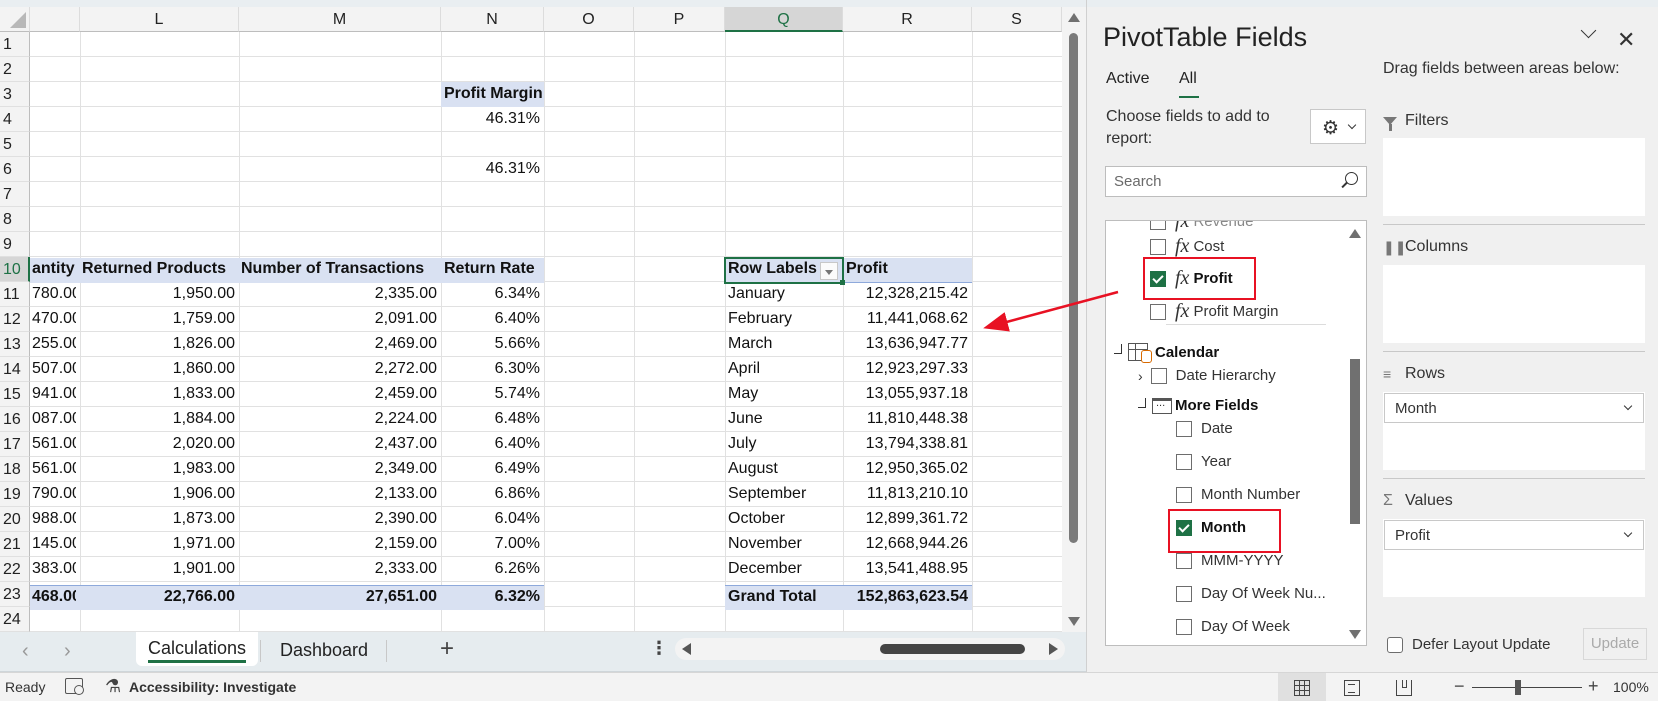  I want to click on table-cell: 2,335.00, so click(338, 294).